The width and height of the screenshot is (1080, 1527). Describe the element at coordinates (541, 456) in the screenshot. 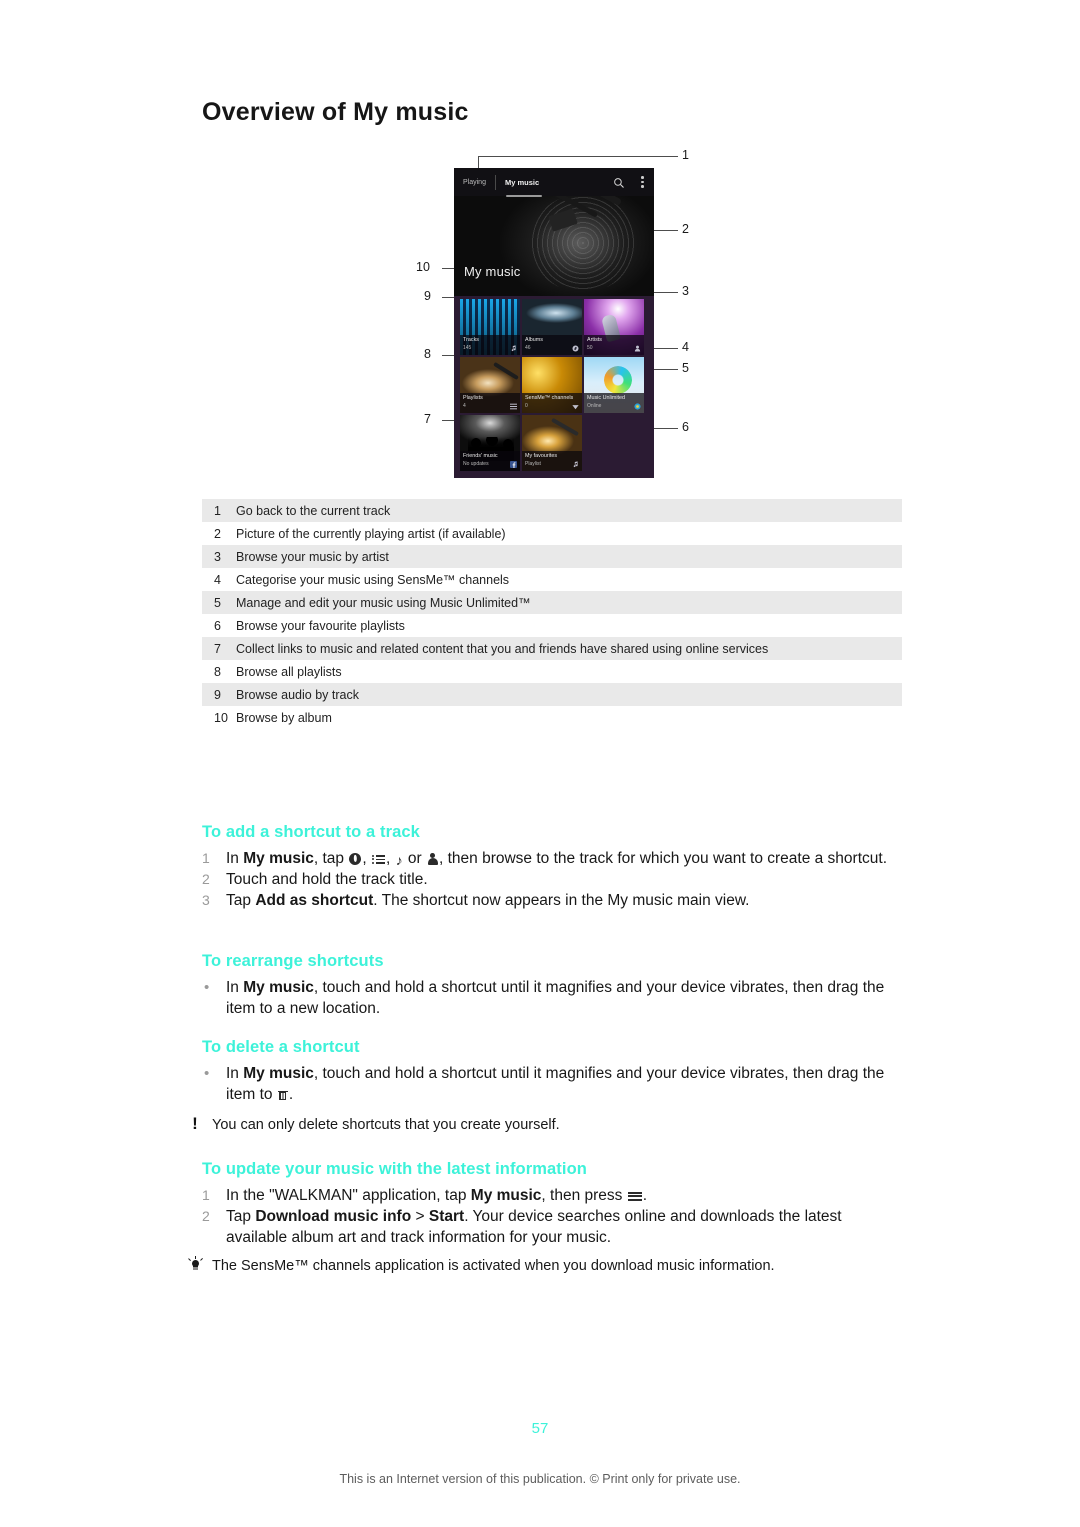

I see `tile-title: My favourites` at that location.